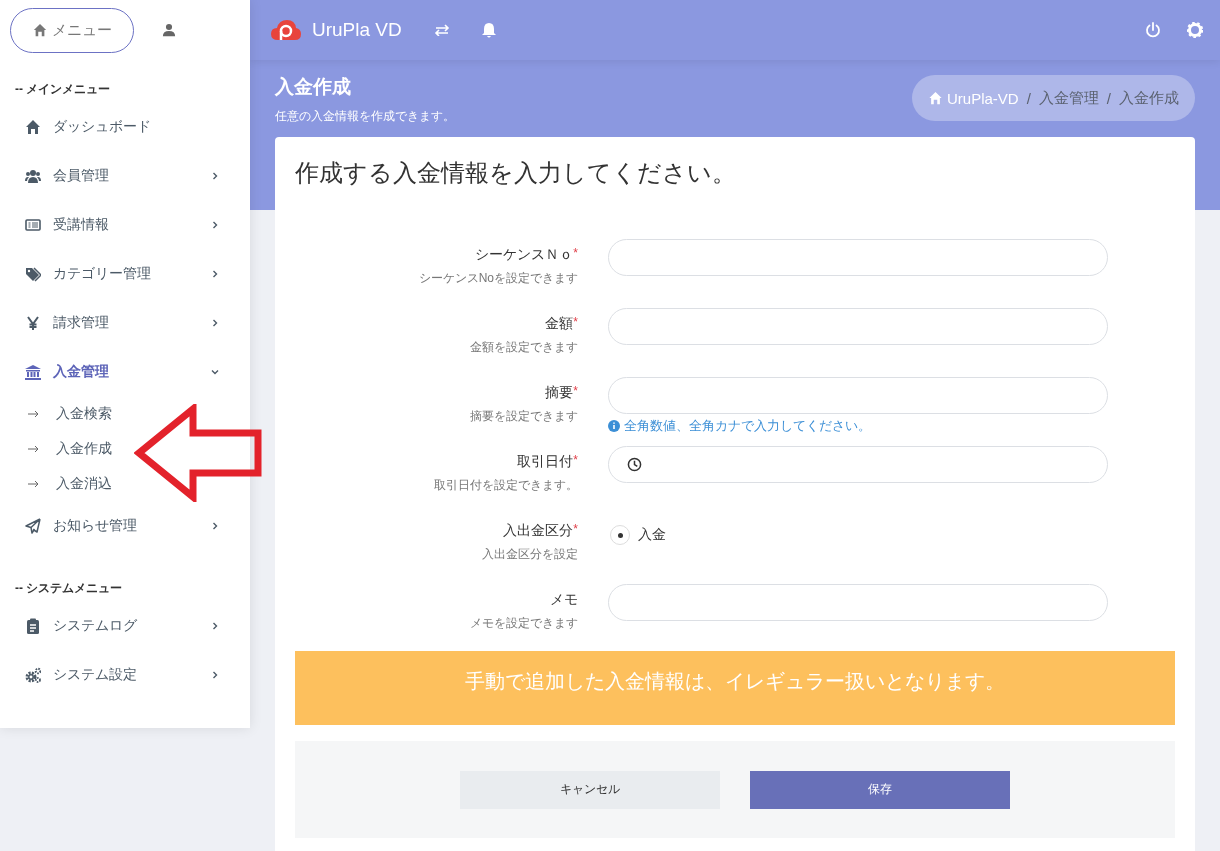 The width and height of the screenshot is (1220, 851). Describe the element at coordinates (538, 530) in the screenshot. I see `field-label: 入出金区分` at that location.